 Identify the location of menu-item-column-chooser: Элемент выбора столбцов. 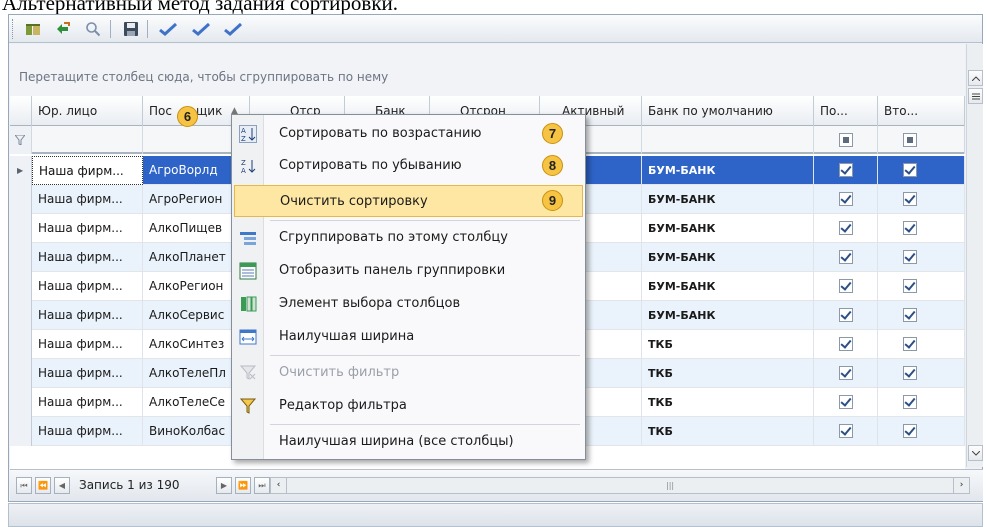
(408, 304).